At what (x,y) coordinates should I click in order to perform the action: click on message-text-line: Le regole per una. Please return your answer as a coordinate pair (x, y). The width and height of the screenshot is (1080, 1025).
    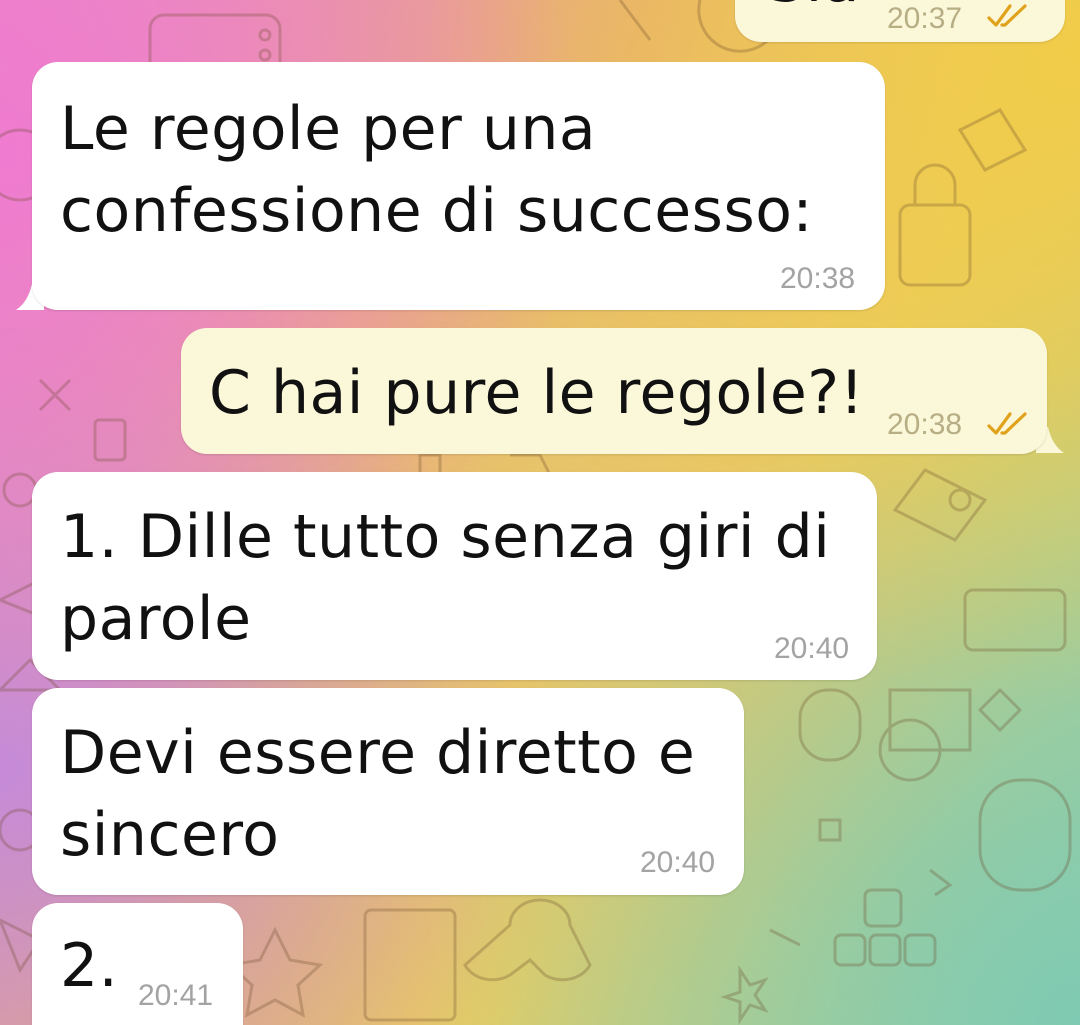
    Looking at the image, I should click on (328, 129).